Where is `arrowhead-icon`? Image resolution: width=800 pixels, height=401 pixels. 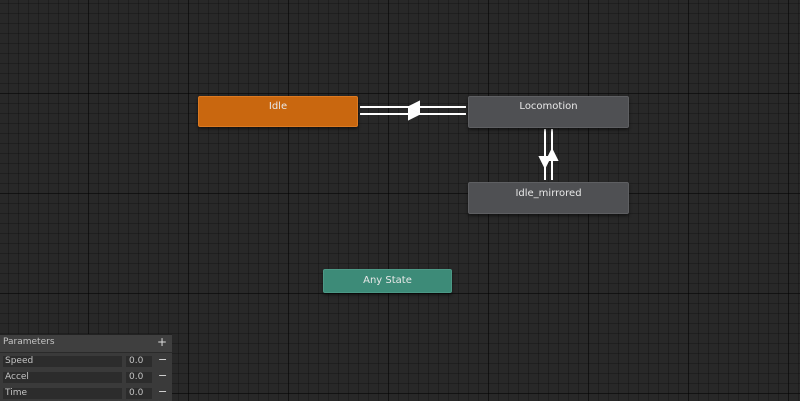 arrowhead-icon is located at coordinates (552, 154).